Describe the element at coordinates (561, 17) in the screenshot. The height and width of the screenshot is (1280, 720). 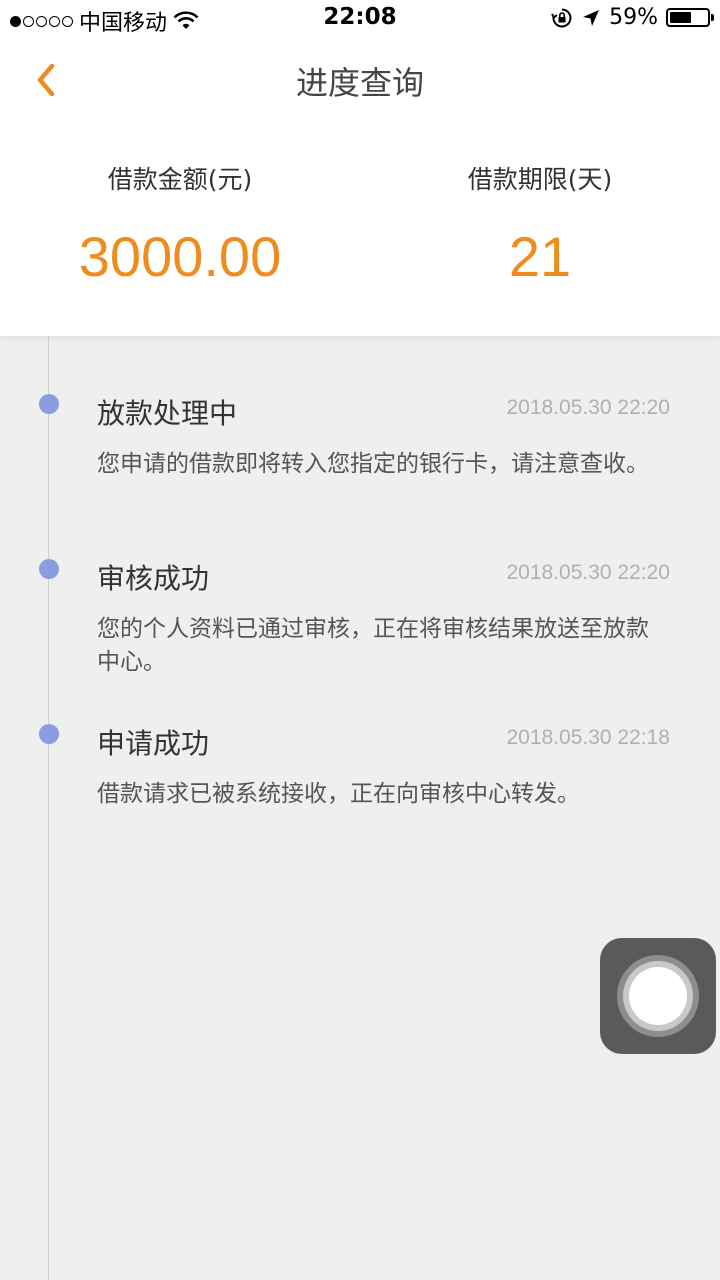
I see `orientation-lock-icon` at that location.